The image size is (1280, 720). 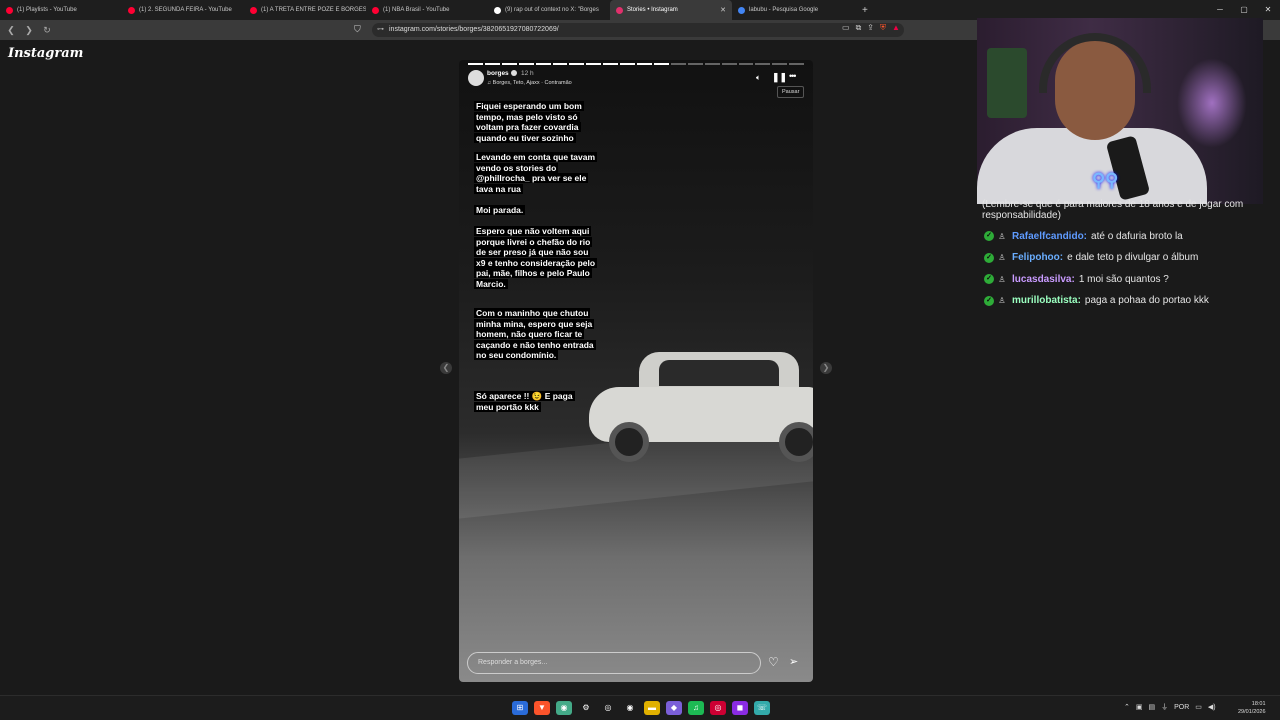 What do you see at coordinates (1198, 707) in the screenshot?
I see `network-icon: ▭` at bounding box center [1198, 707].